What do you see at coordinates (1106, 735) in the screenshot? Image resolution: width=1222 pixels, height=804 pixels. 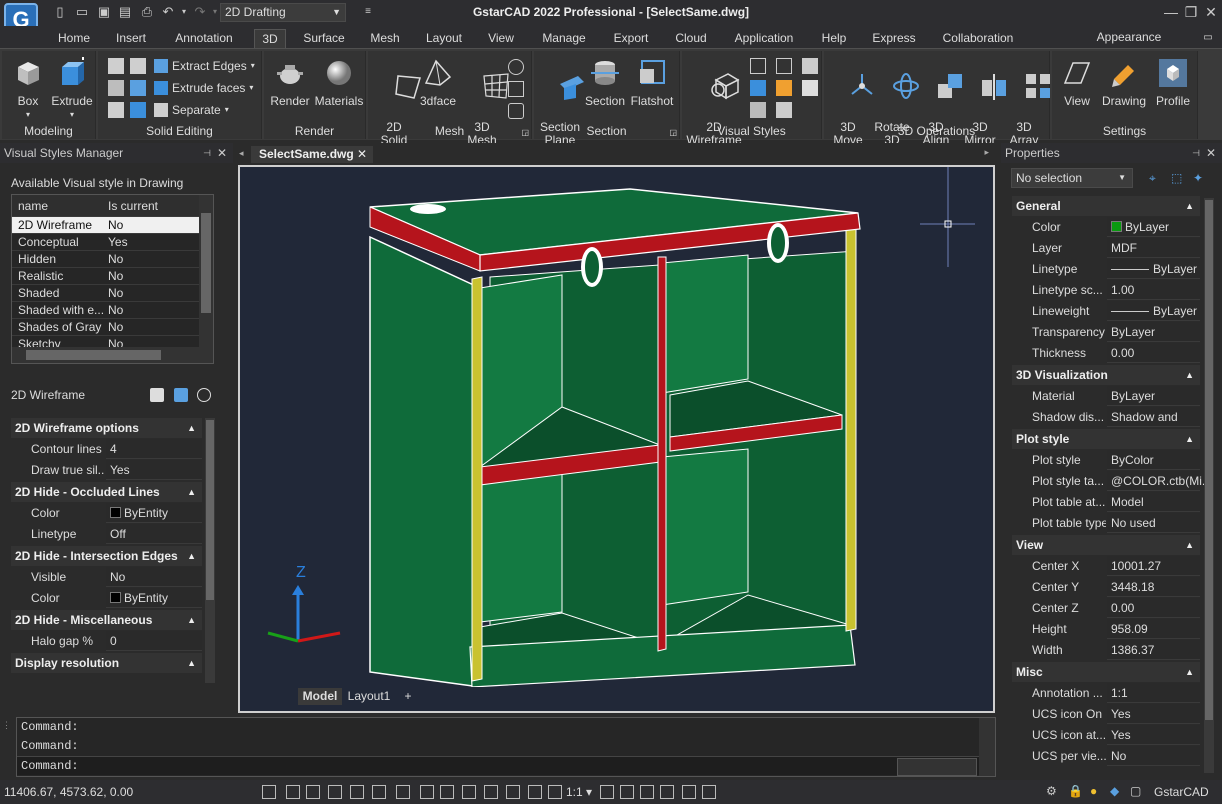 I see `property-row: UCS icon at... Yes` at bounding box center [1106, 735].